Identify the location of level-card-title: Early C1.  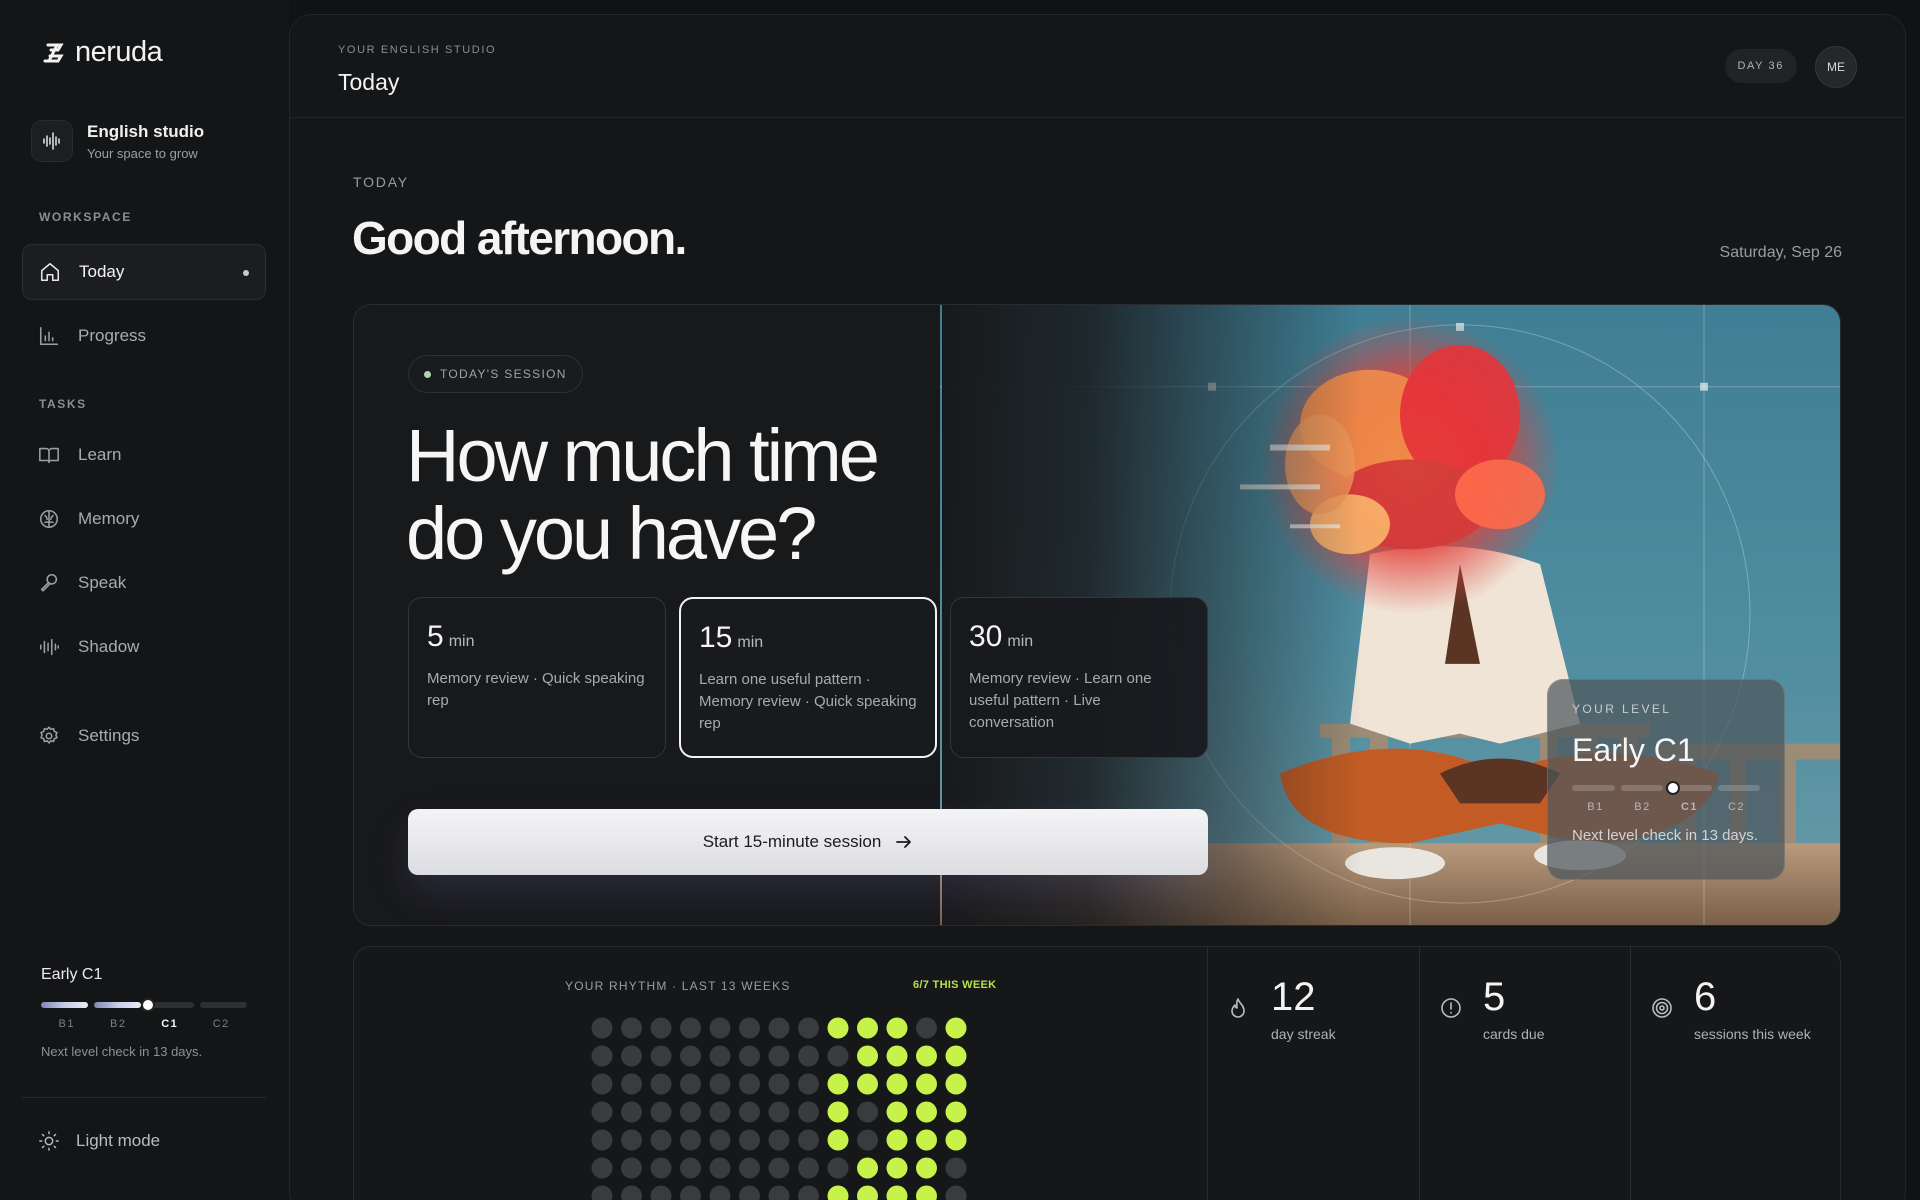
(1633, 750).